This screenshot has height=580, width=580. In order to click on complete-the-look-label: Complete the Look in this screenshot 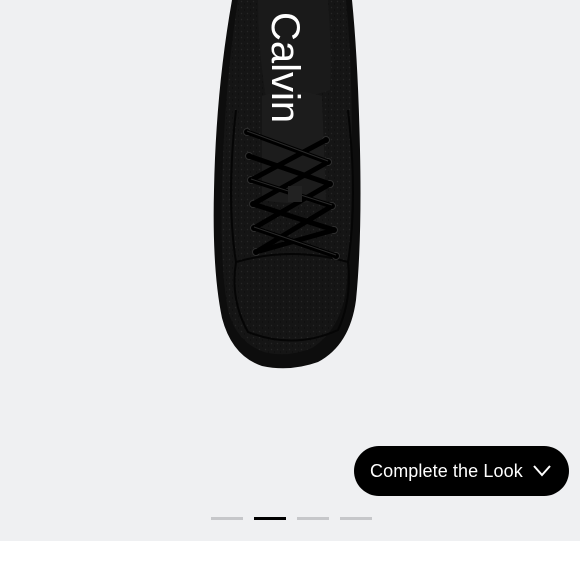, I will do `click(446, 470)`.